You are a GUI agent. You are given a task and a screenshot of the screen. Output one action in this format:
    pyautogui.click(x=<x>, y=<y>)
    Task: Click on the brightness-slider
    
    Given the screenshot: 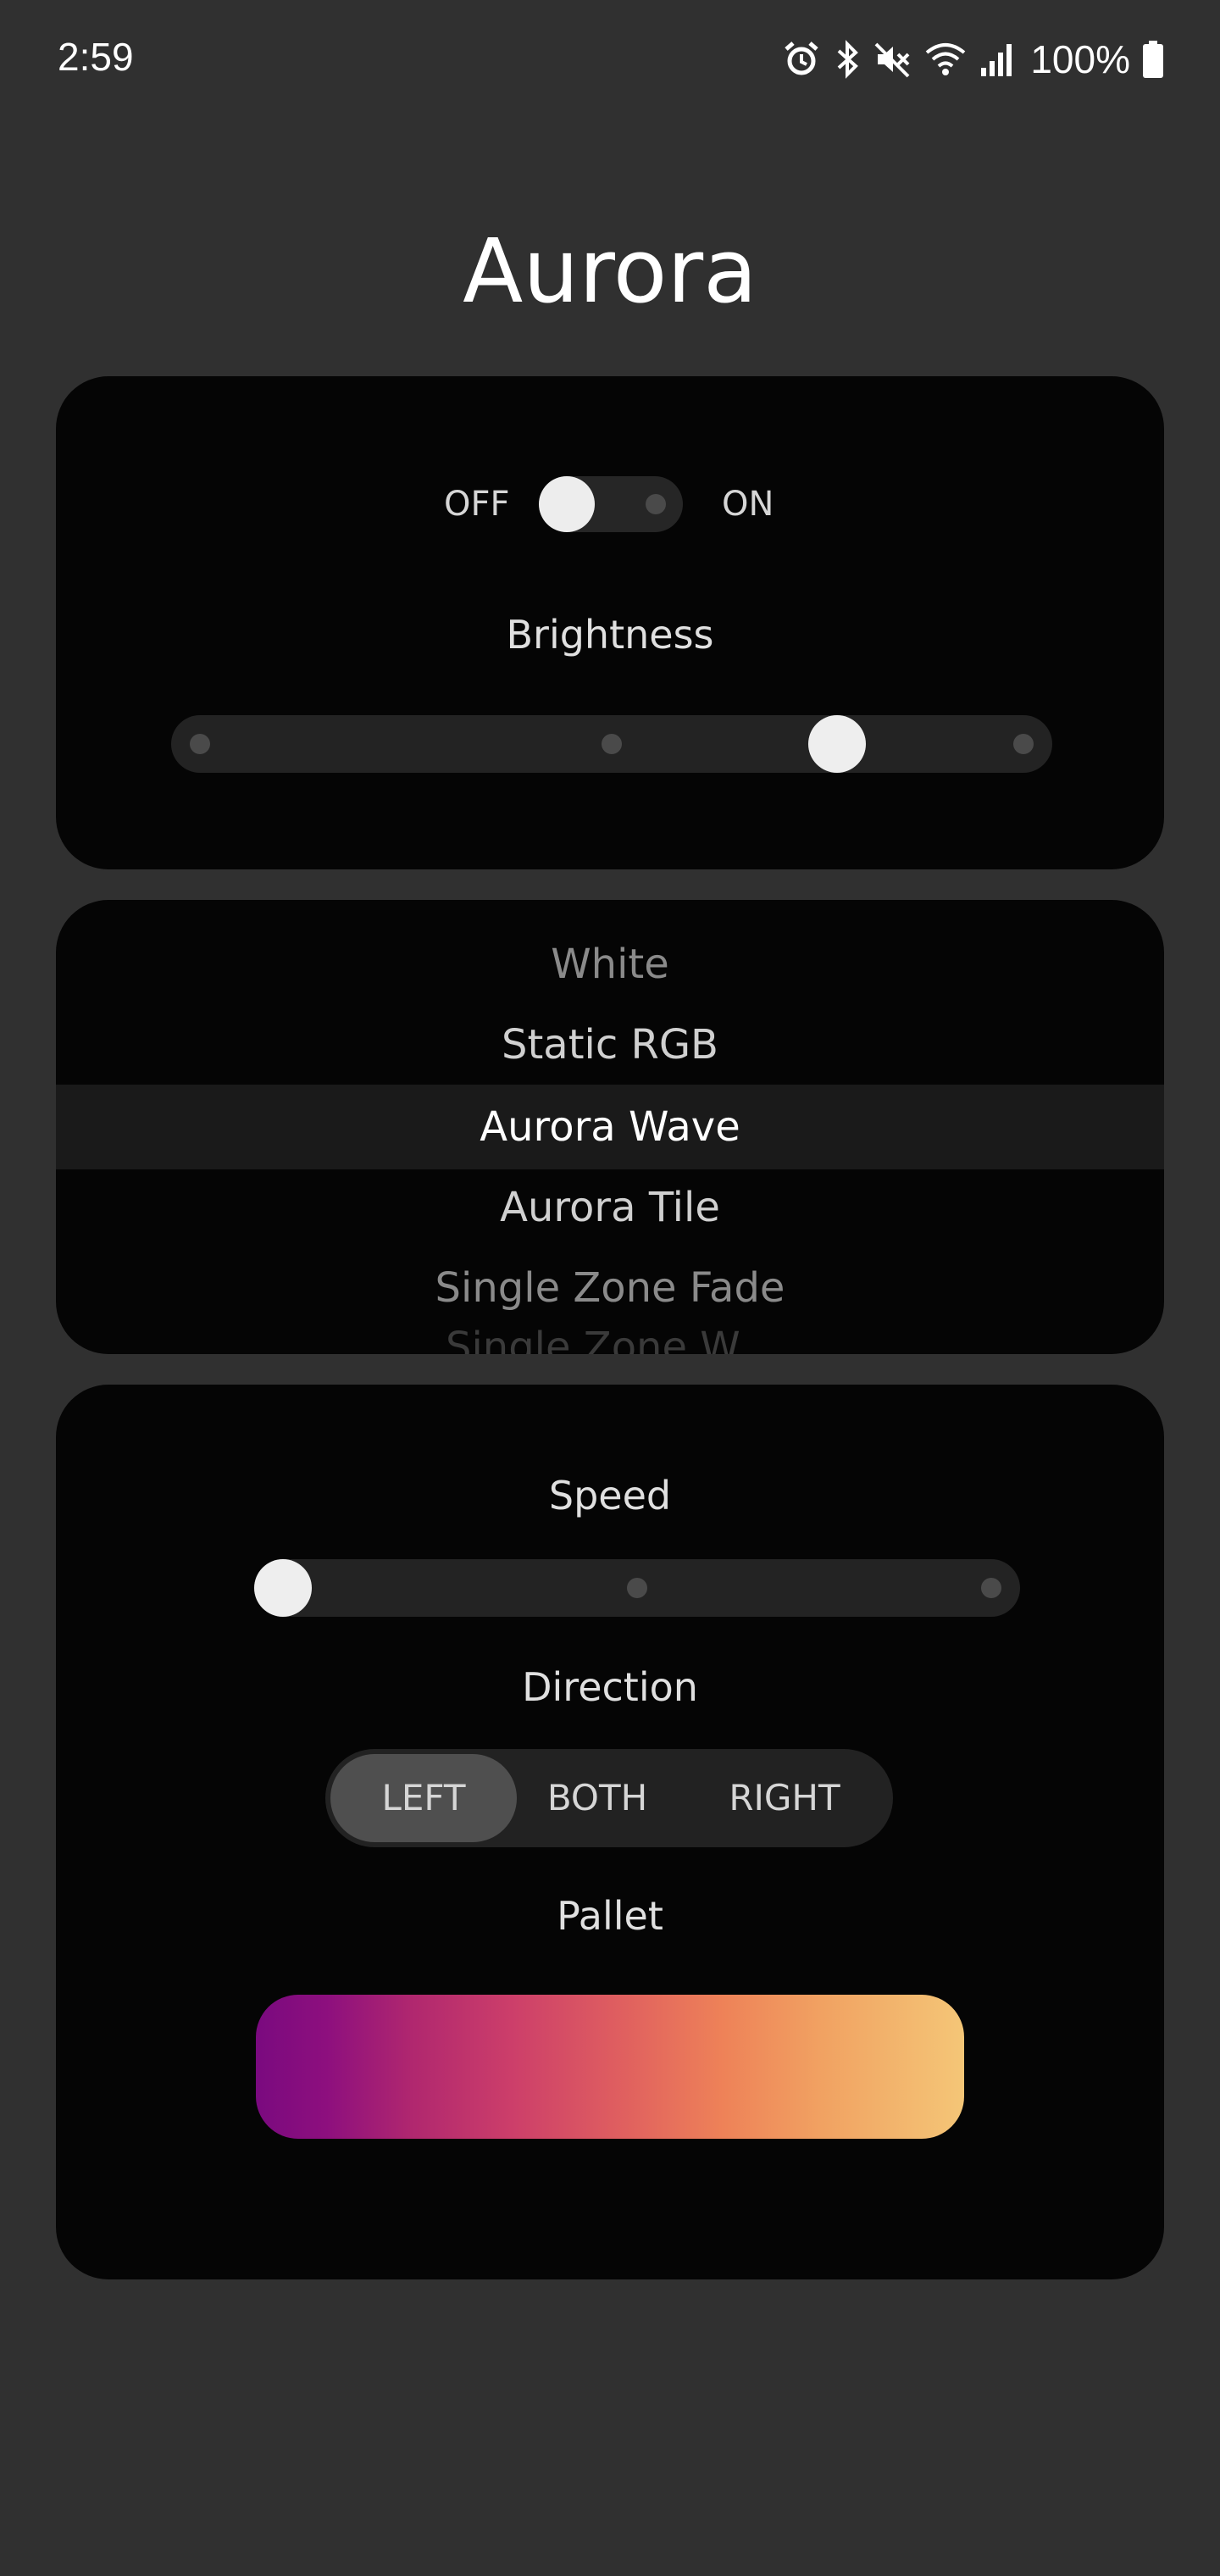 What is the action you would take?
    pyautogui.click(x=611, y=744)
    